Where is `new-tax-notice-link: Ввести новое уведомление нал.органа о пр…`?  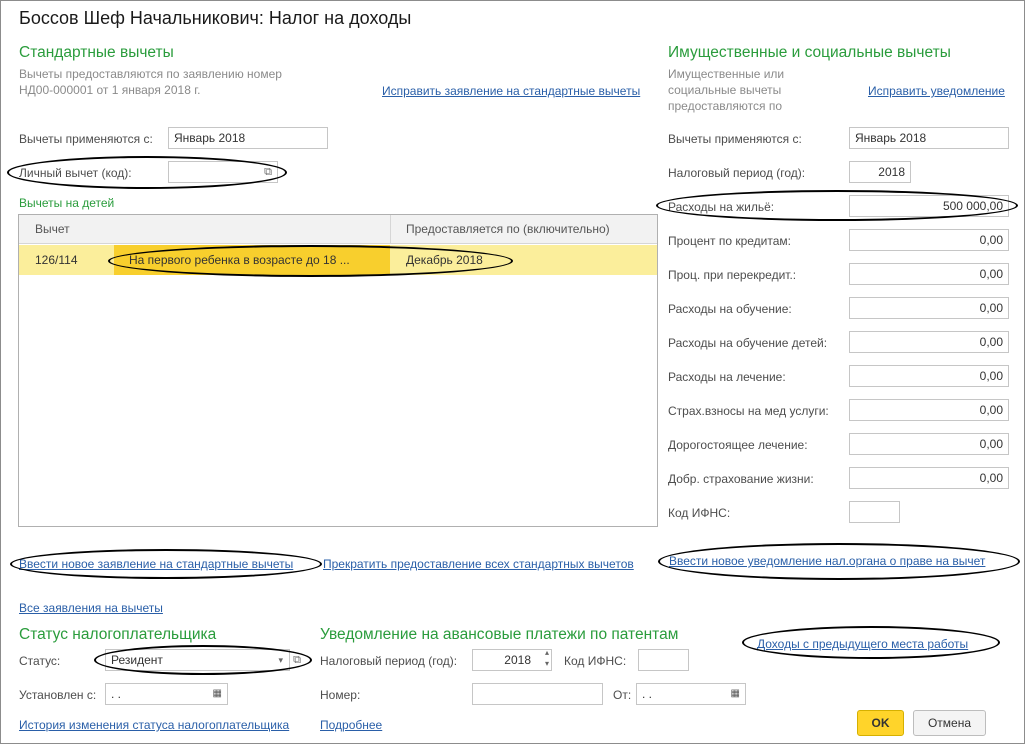 new-tax-notice-link: Ввести новое уведомление нал.органа о пр… is located at coordinates (827, 561).